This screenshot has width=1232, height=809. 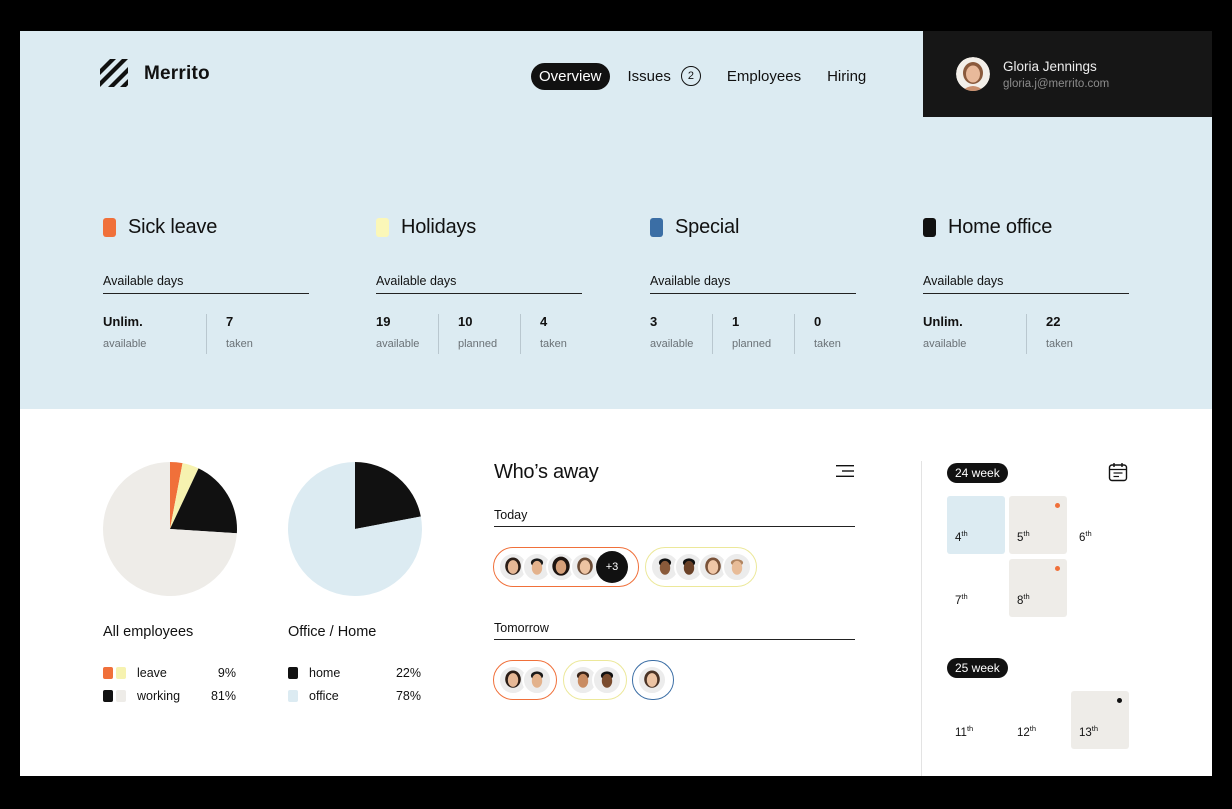 I want to click on today-holiday-group, so click(x=701, y=567).